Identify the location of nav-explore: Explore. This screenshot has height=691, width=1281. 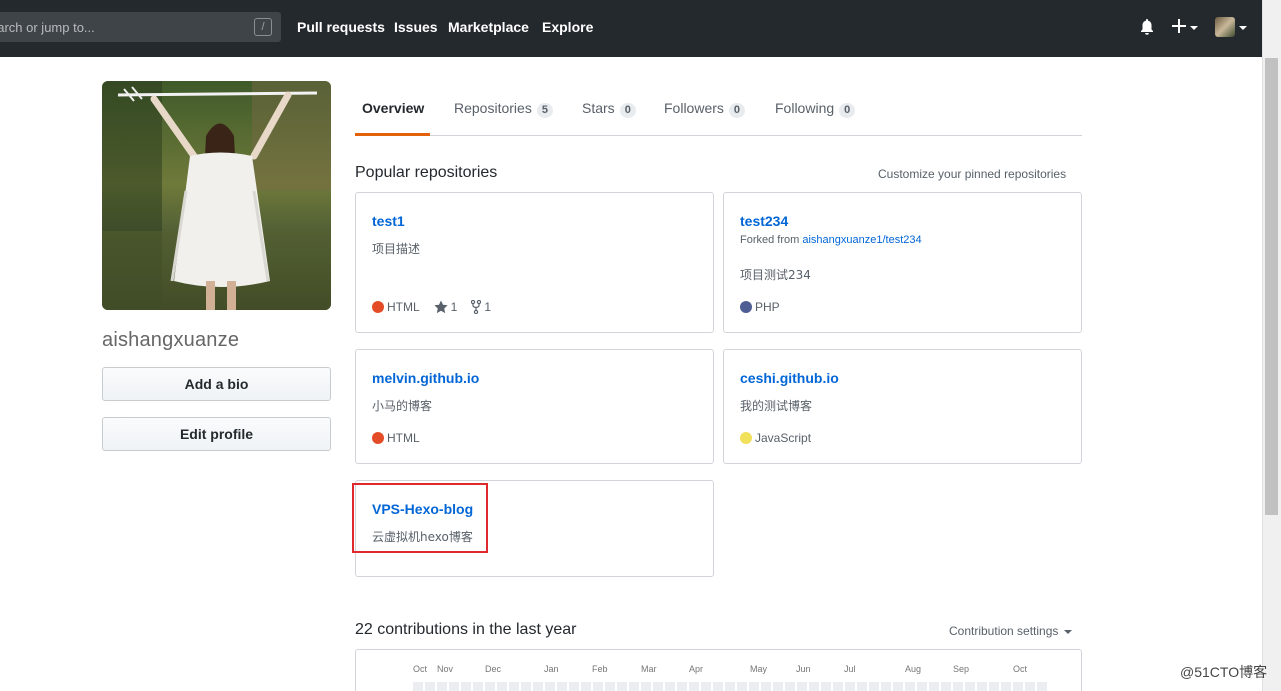
(567, 27).